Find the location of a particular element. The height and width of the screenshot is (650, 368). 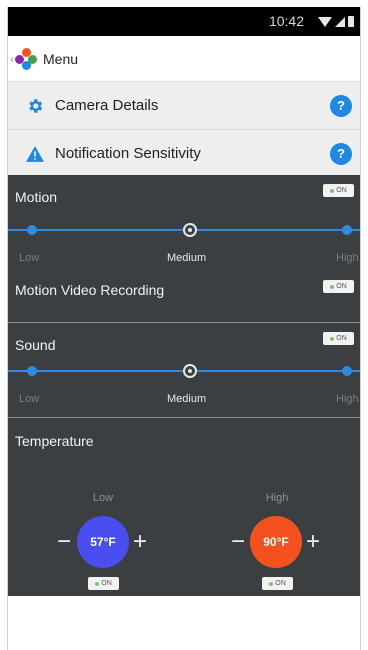

status-bar: 10:42 is located at coordinates (184, 21).